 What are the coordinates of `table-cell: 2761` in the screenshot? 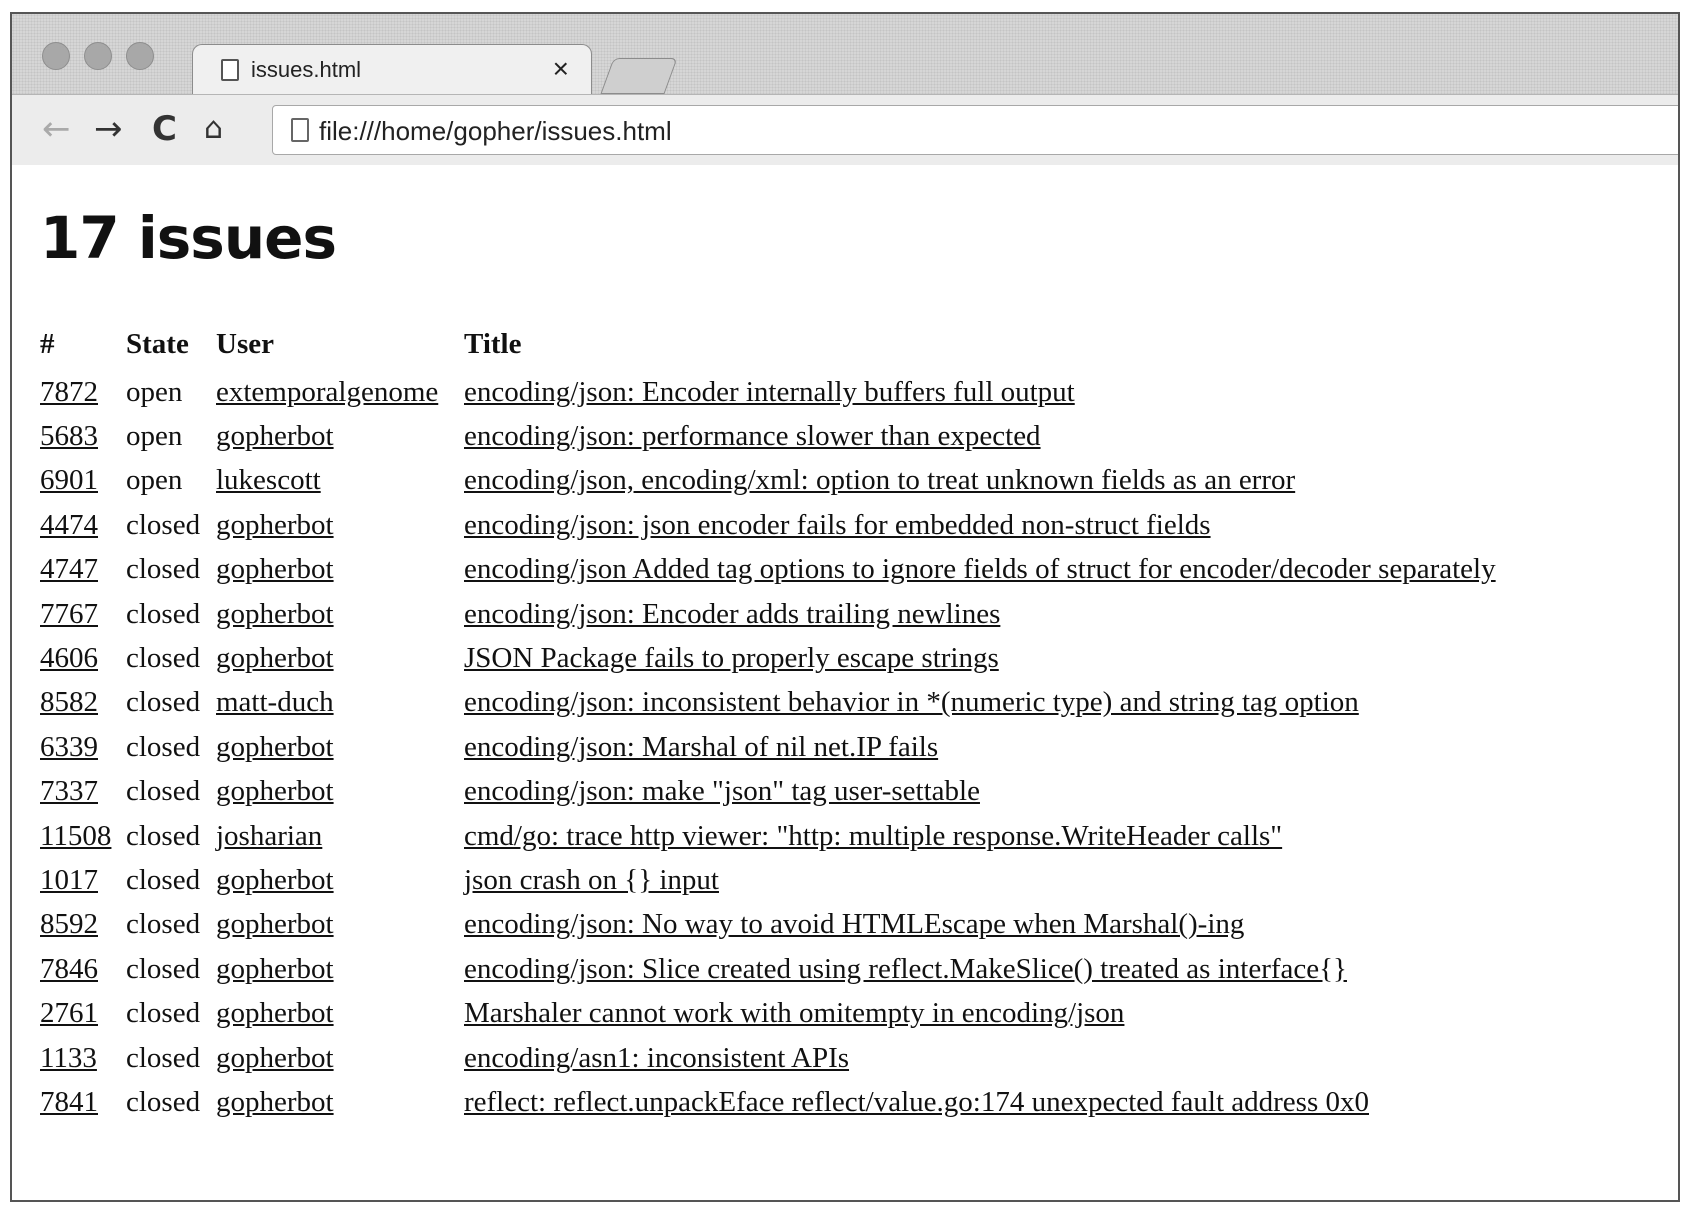 It's located at (83, 1013).